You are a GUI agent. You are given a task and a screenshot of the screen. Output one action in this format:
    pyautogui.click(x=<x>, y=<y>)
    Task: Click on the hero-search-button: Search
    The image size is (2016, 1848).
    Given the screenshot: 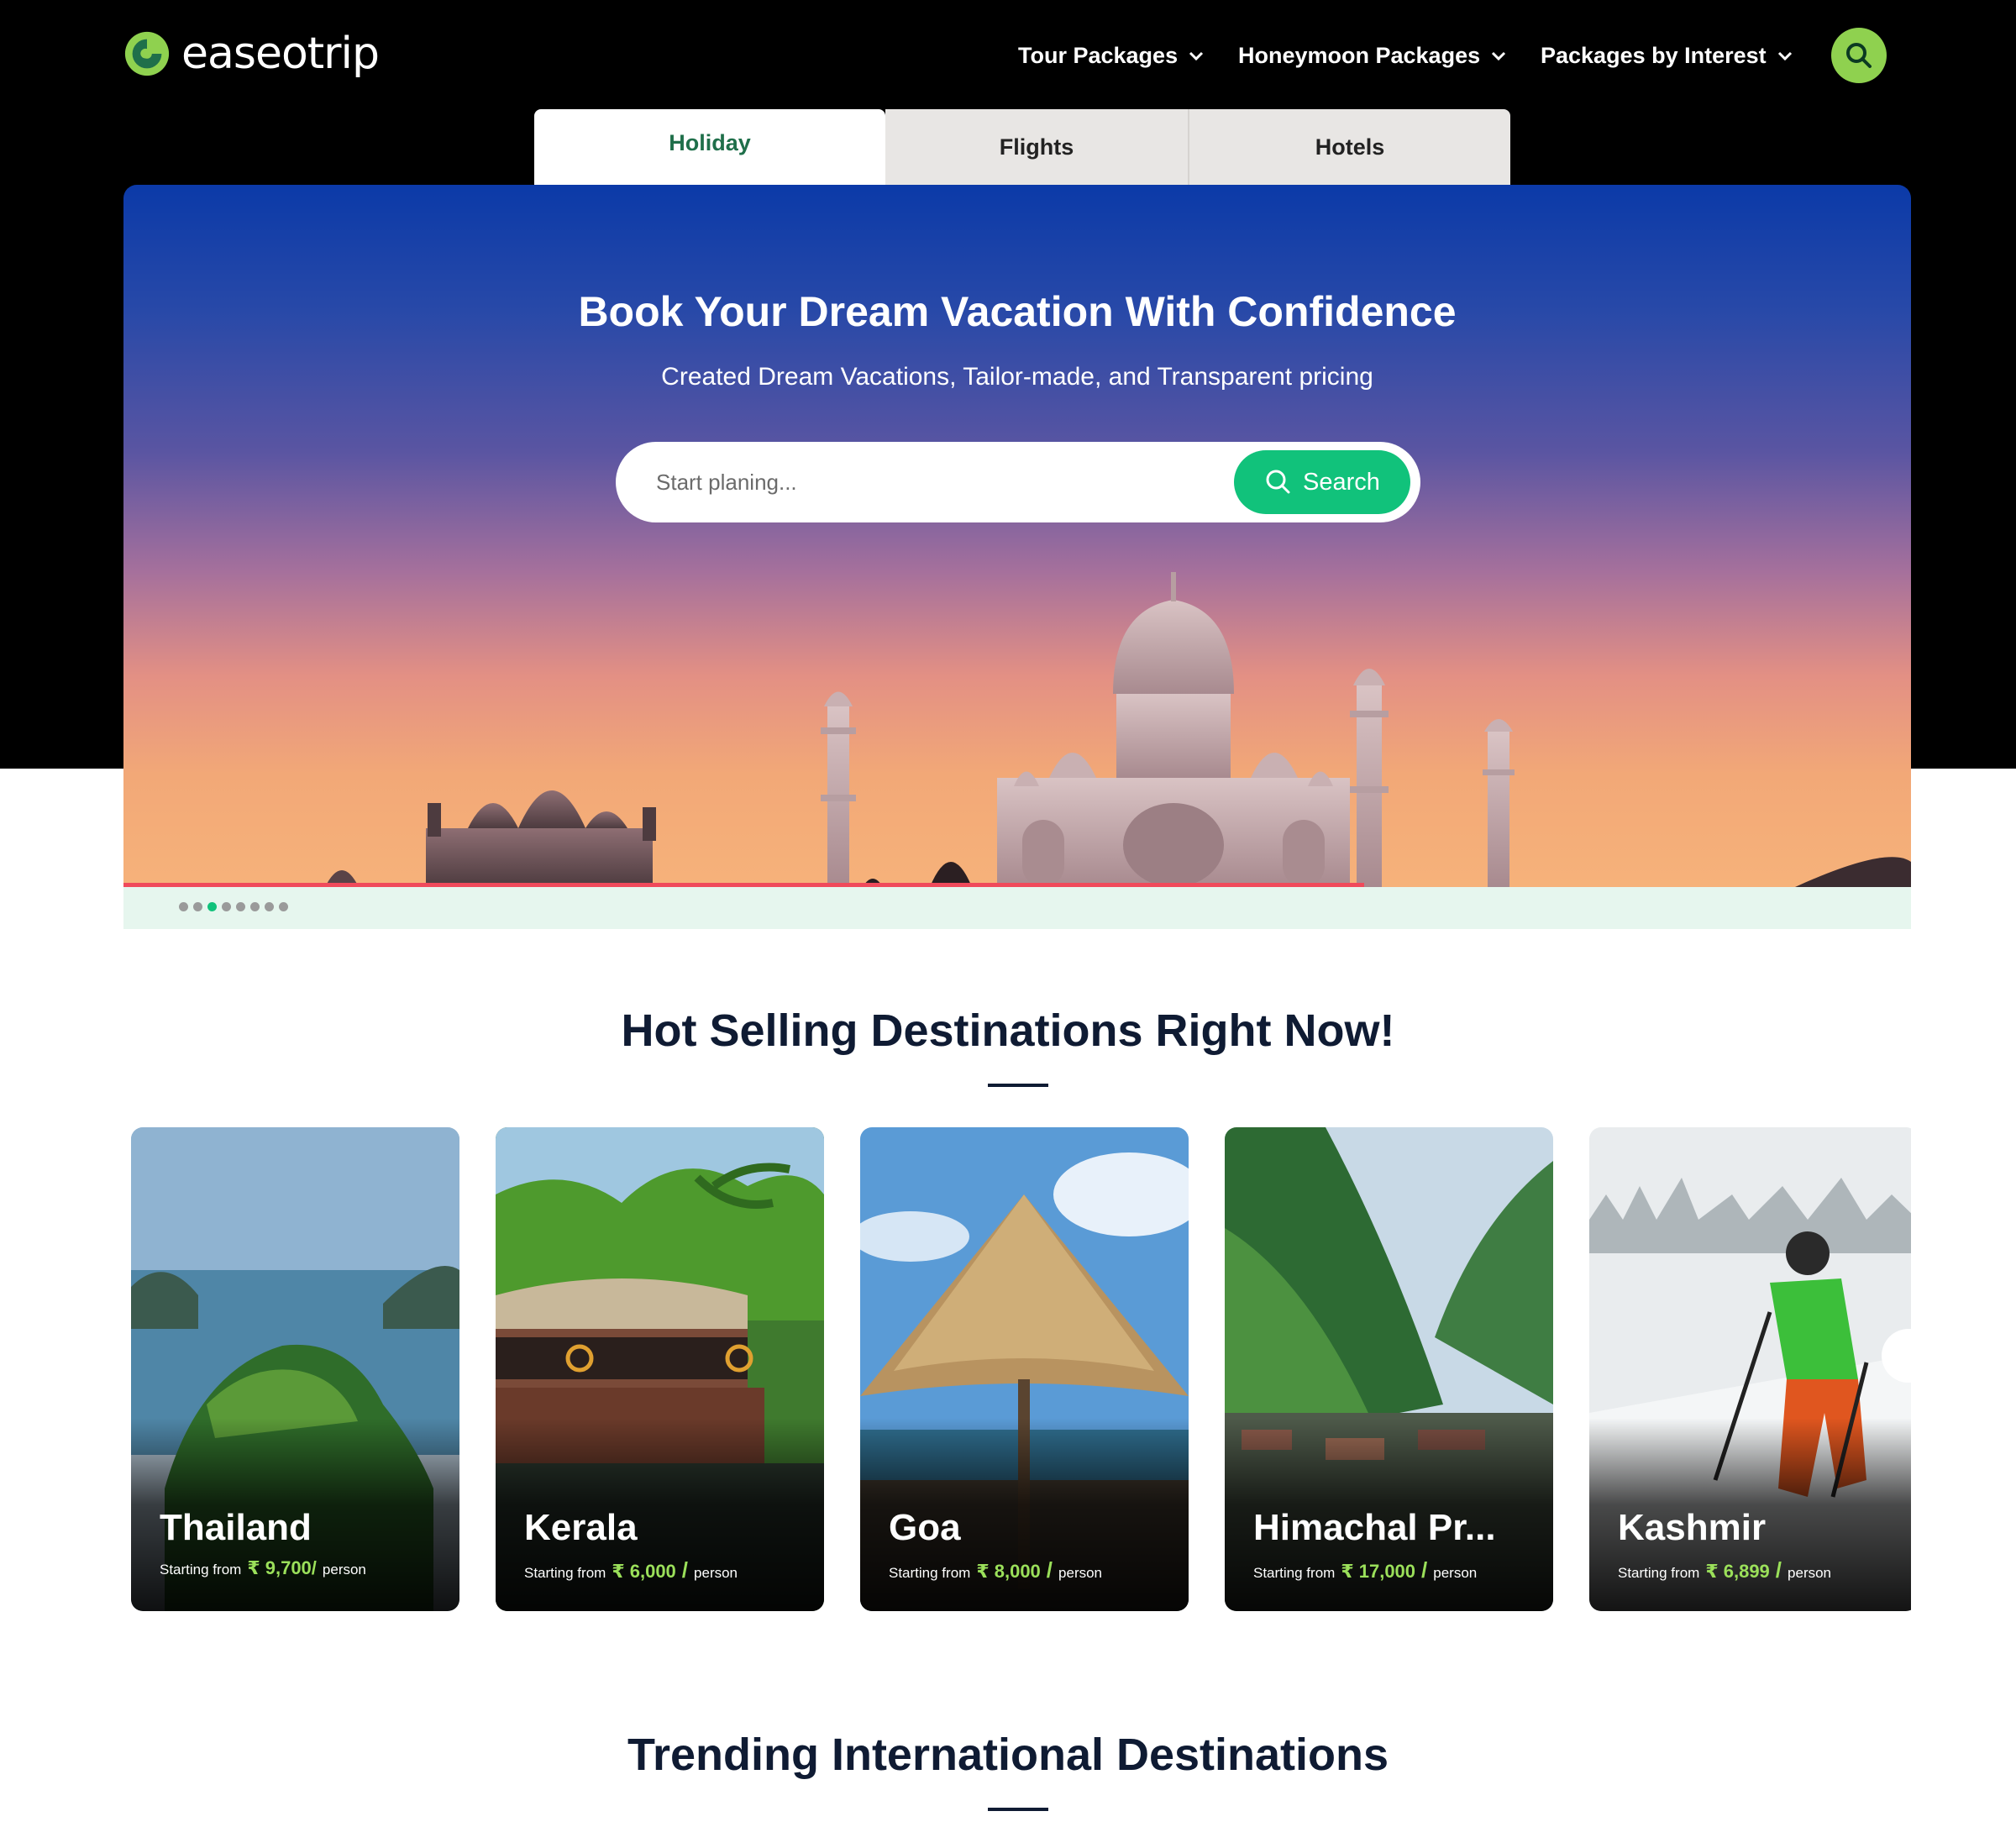 What is the action you would take?
    pyautogui.click(x=1322, y=482)
    